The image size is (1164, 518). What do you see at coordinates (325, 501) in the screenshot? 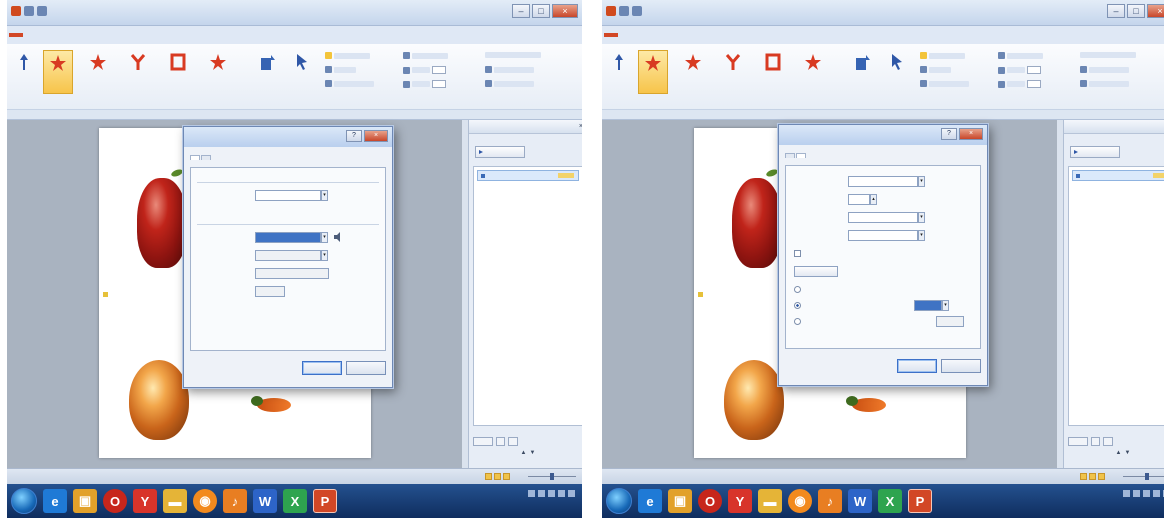
I see `powerpoint-icon: P` at bounding box center [325, 501].